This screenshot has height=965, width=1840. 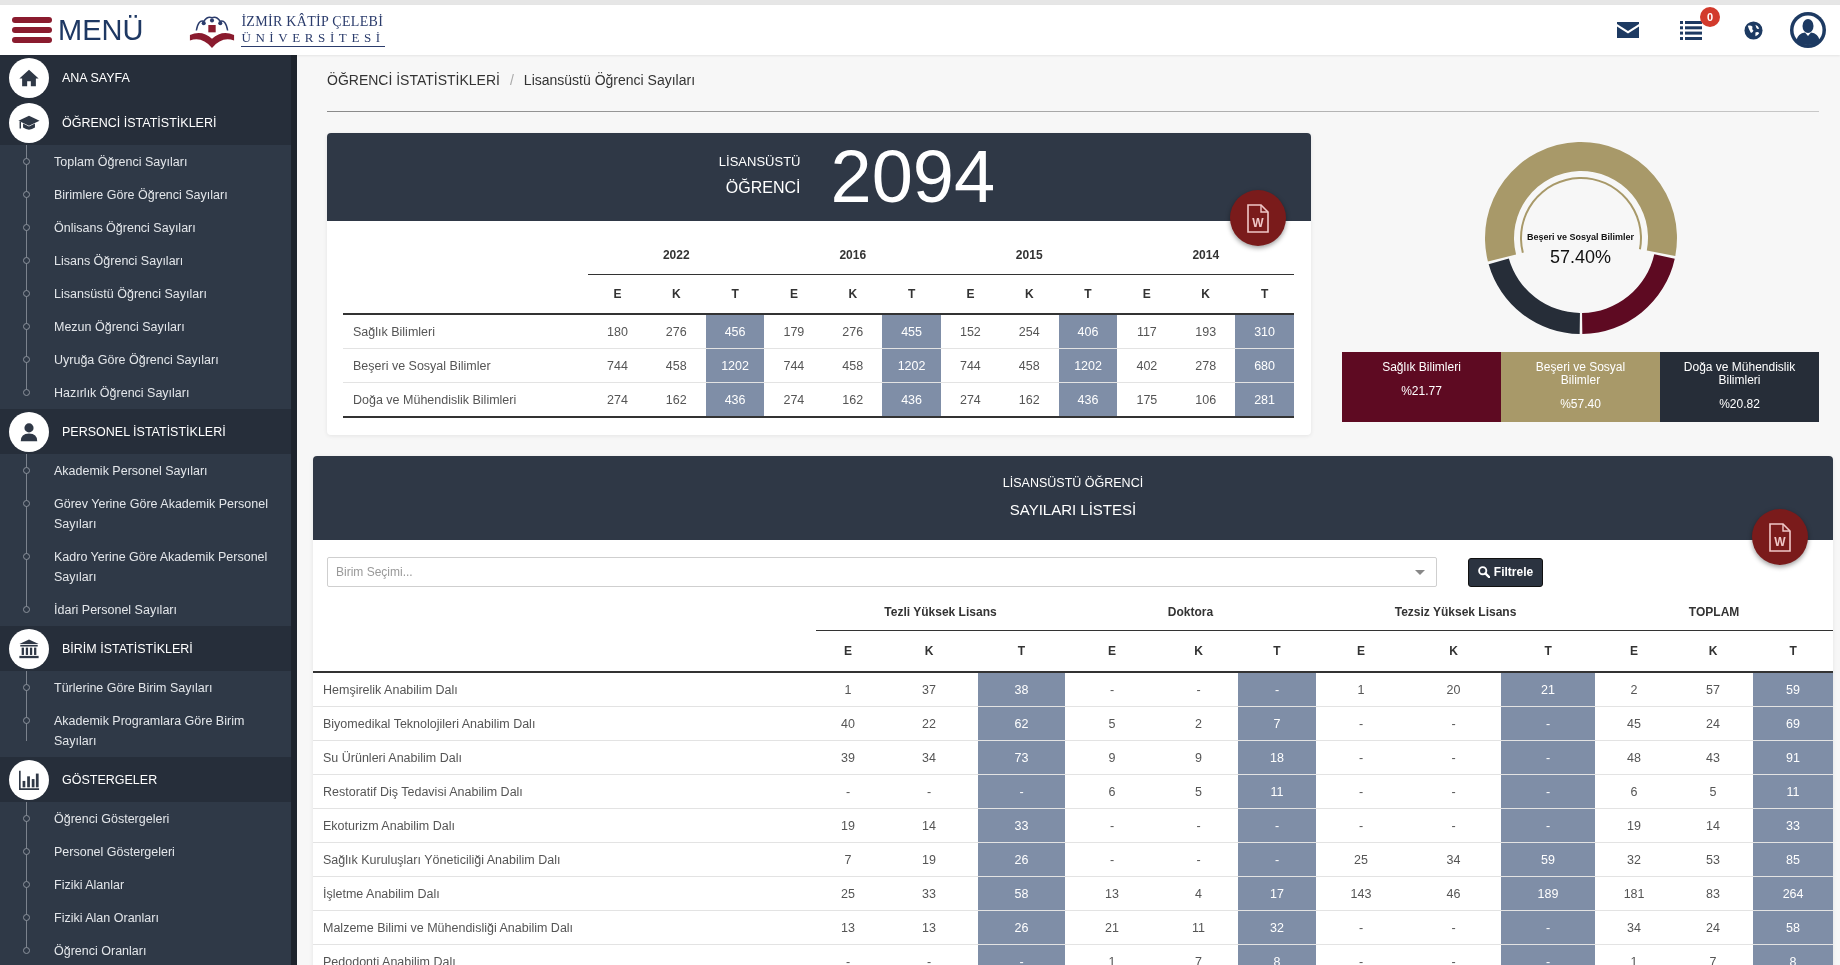 What do you see at coordinates (145, 917) in the screenshot?
I see `sidebar-link: Fiziki Alan Oranları` at bounding box center [145, 917].